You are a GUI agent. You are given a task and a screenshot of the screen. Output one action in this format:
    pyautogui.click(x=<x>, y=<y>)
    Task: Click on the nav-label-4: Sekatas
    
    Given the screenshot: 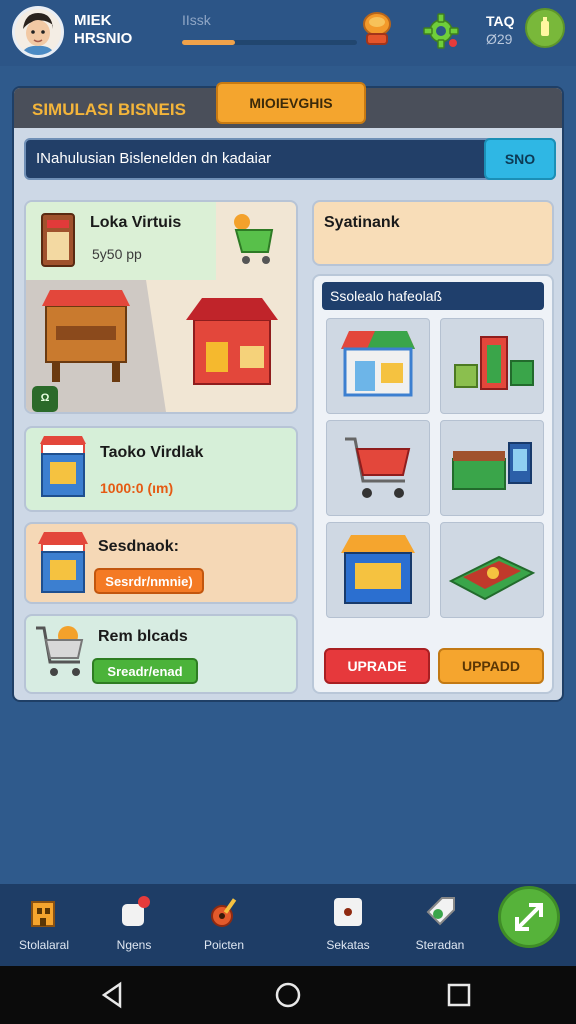 What is the action you would take?
    pyautogui.click(x=348, y=945)
    